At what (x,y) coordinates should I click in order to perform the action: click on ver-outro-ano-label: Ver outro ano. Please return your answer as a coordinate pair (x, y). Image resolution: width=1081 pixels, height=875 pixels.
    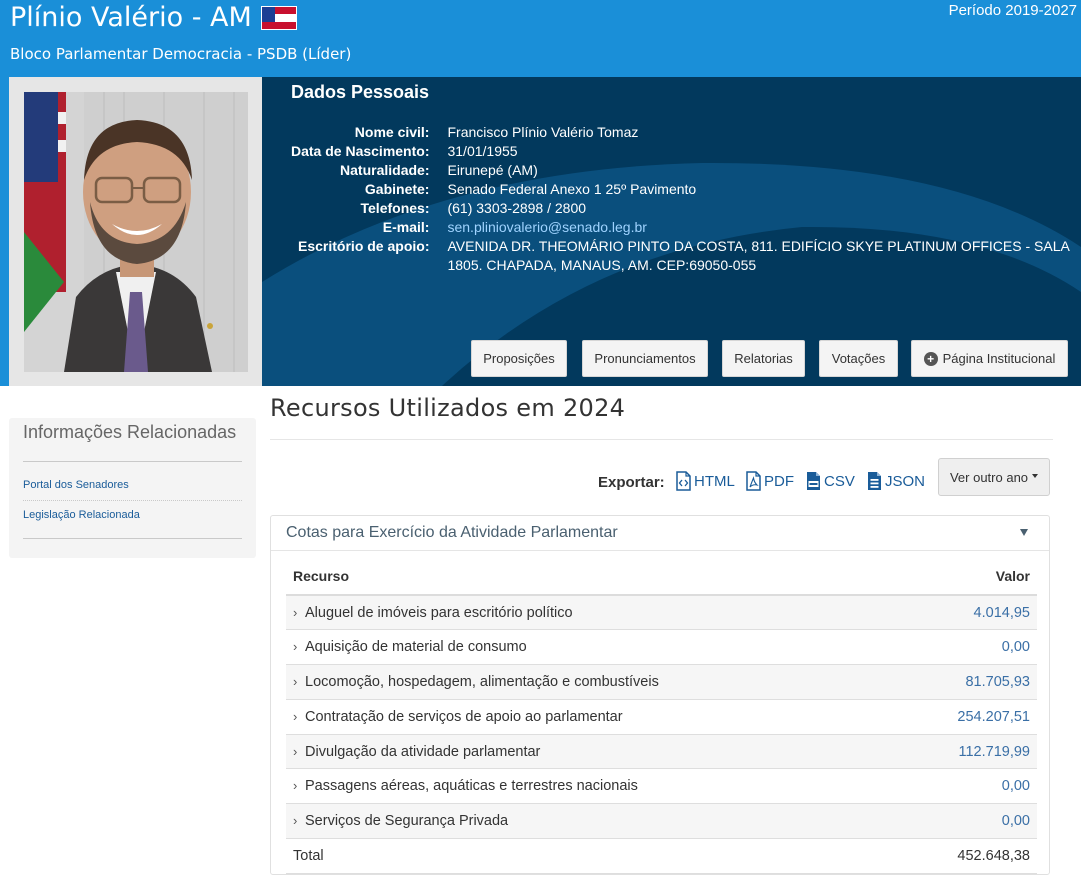
    Looking at the image, I should click on (989, 477).